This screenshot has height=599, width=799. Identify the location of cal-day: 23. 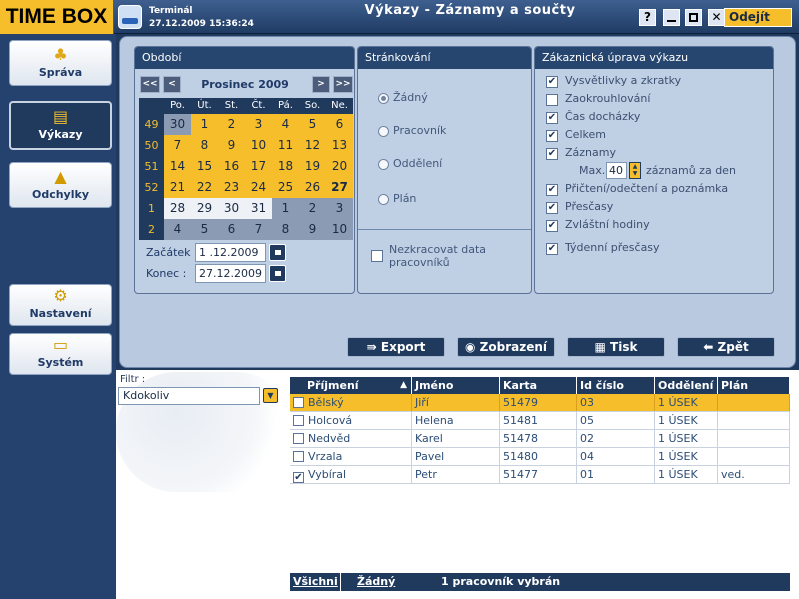
(231, 187).